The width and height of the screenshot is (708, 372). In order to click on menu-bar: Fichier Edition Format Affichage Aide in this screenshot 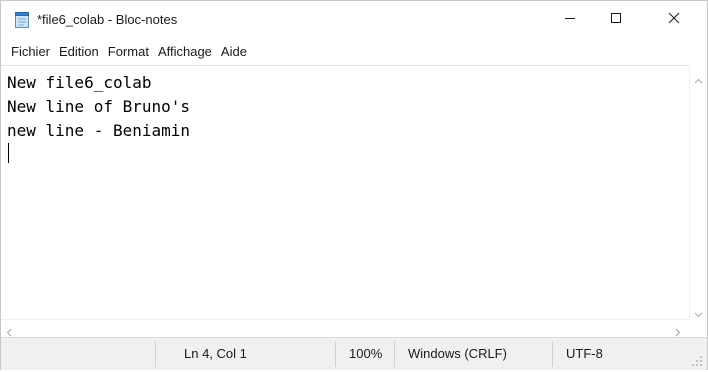, I will do `click(354, 52)`.